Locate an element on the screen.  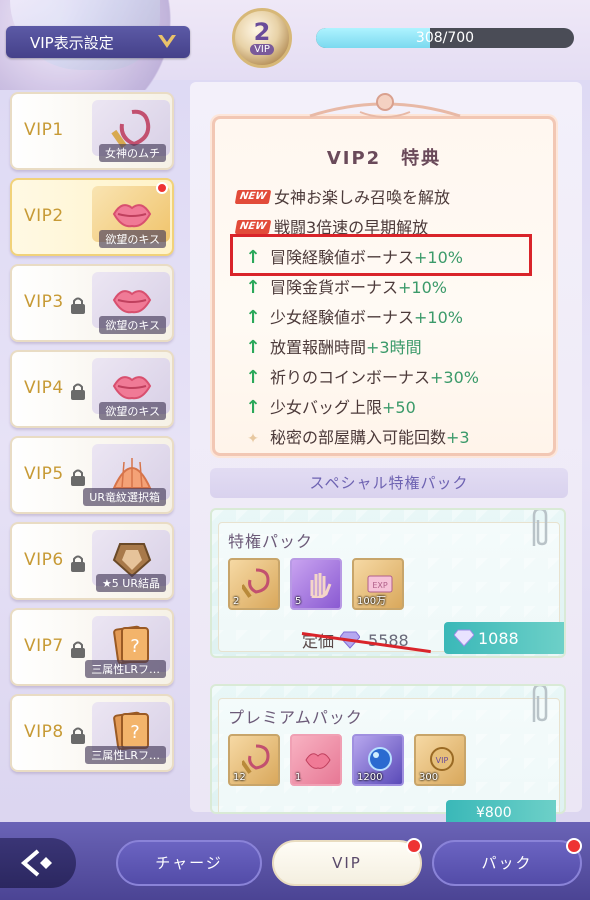
vip-icon: VIP is located at coordinates (442, 759).